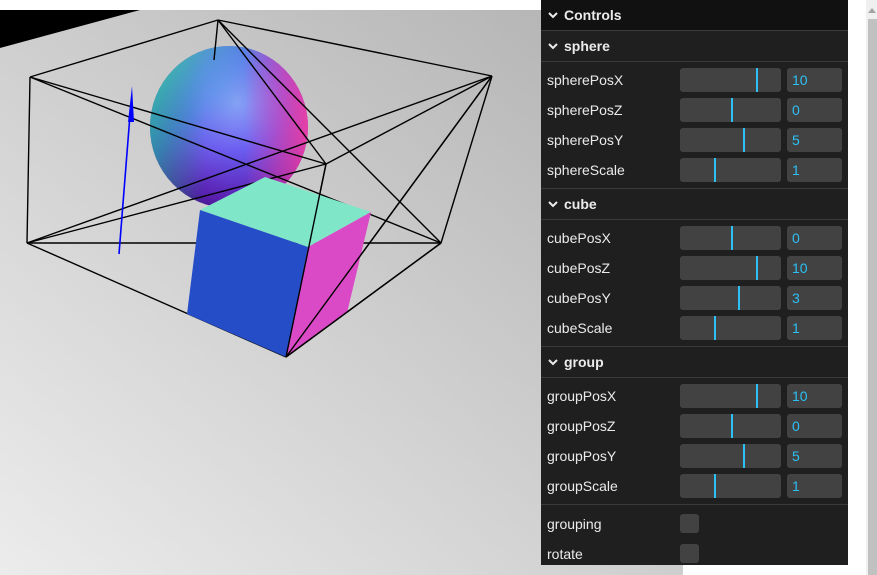 The width and height of the screenshot is (877, 575). I want to click on control-row: groupScale 1, so click(694, 486).